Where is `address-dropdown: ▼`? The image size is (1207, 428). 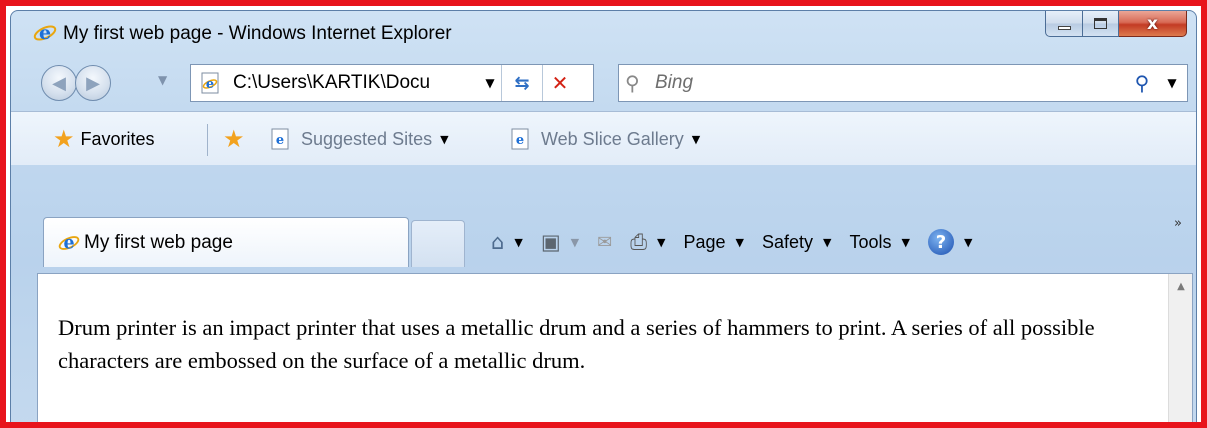 address-dropdown: ▼ is located at coordinates (490, 83).